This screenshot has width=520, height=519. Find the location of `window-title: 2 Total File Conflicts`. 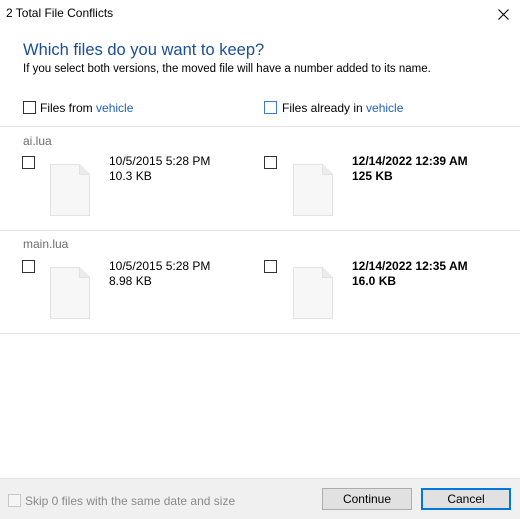

window-title: 2 Total File Conflicts is located at coordinates (60, 13).